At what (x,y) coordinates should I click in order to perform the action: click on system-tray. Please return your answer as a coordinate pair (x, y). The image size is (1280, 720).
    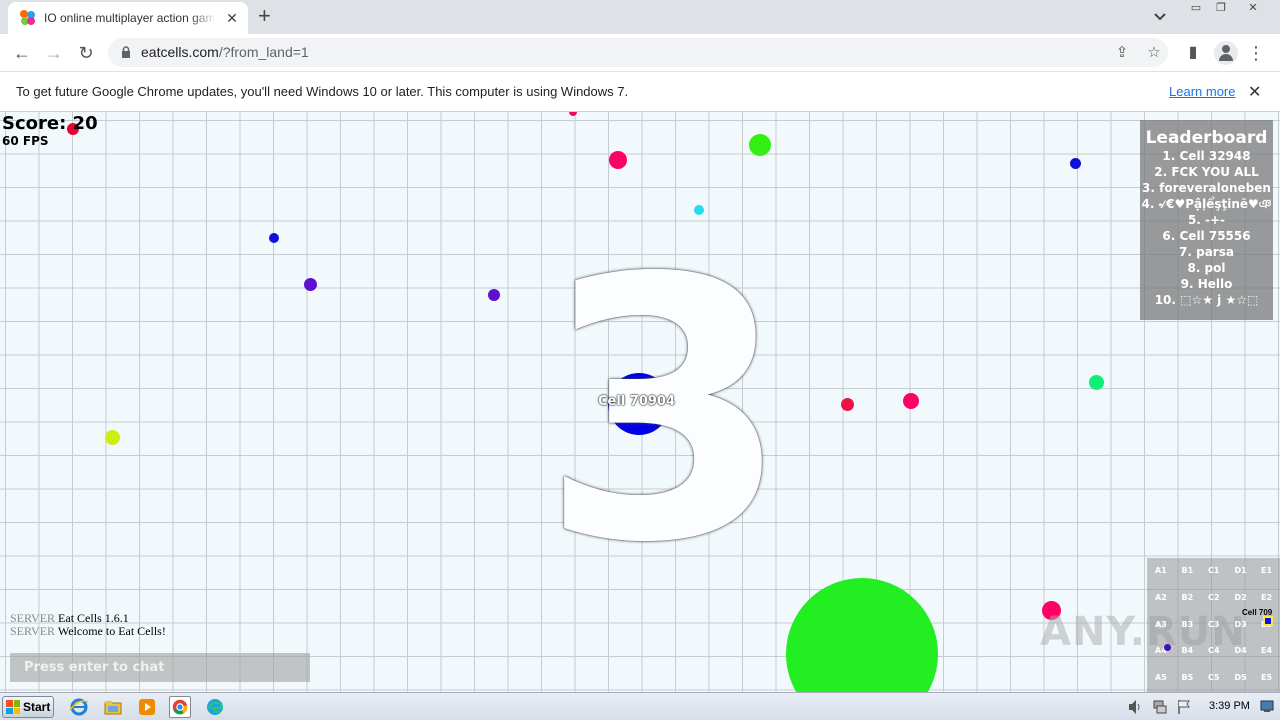
    Looking at the image, I should click on (1200, 707).